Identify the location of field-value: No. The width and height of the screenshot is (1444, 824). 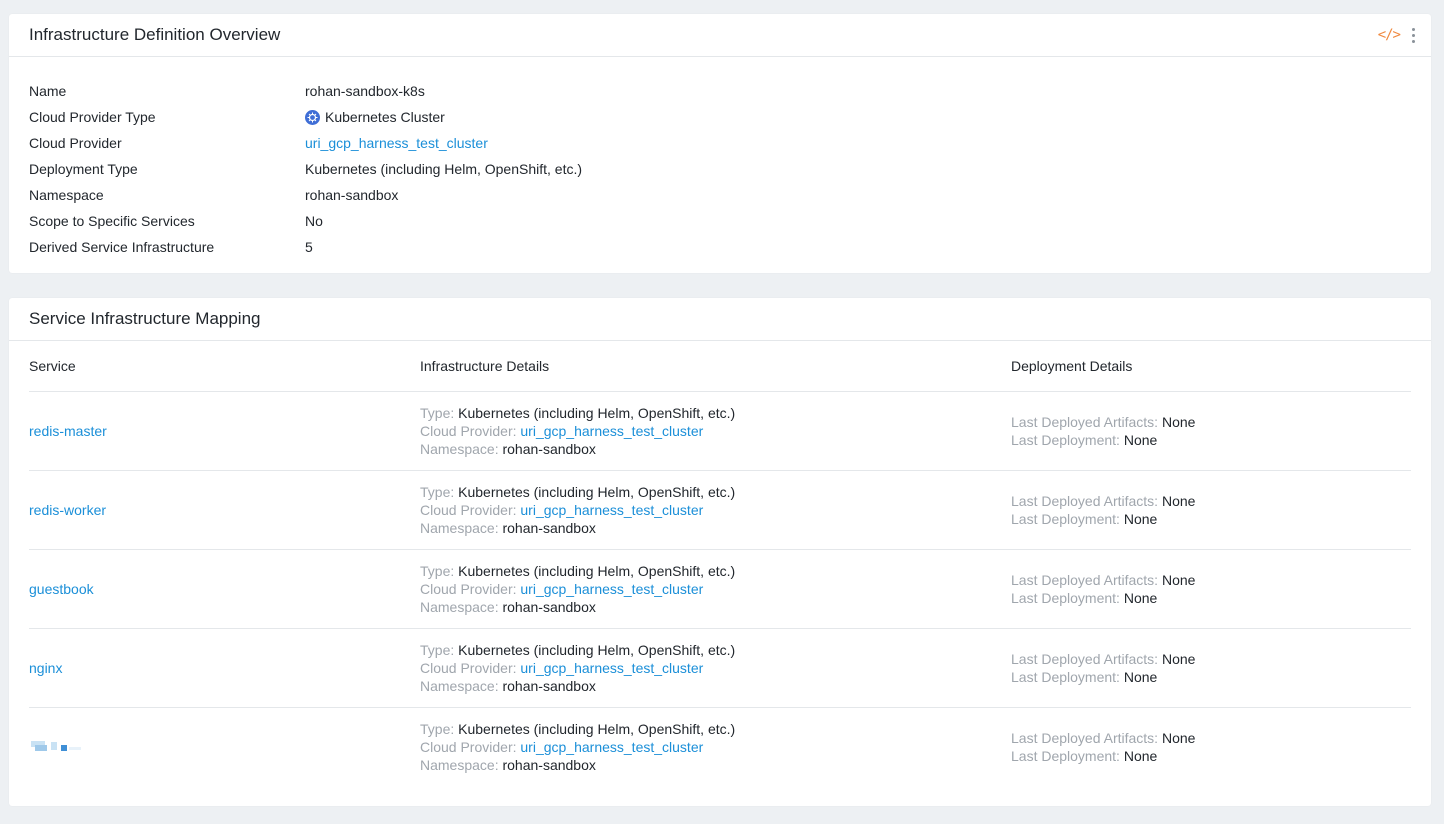
(314, 221).